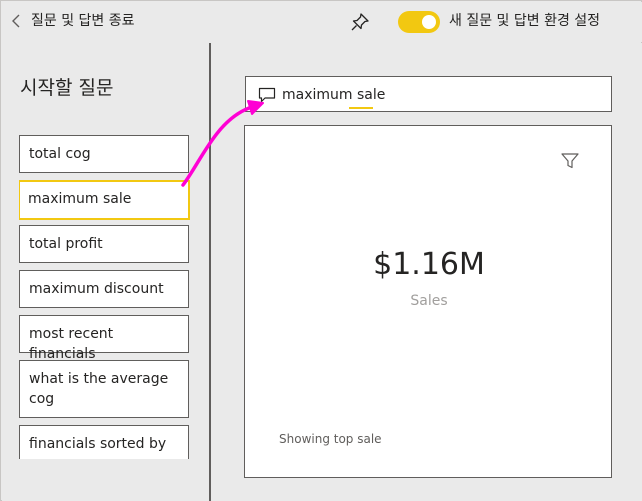 The width and height of the screenshot is (642, 501). I want to click on kpi-value: $1.16M, so click(429, 264).